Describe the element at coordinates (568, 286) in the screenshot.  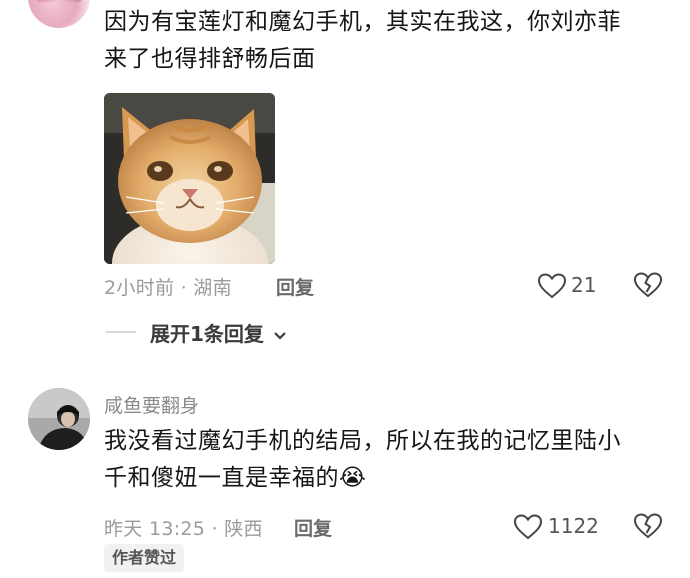
I see `like-button: 21` at that location.